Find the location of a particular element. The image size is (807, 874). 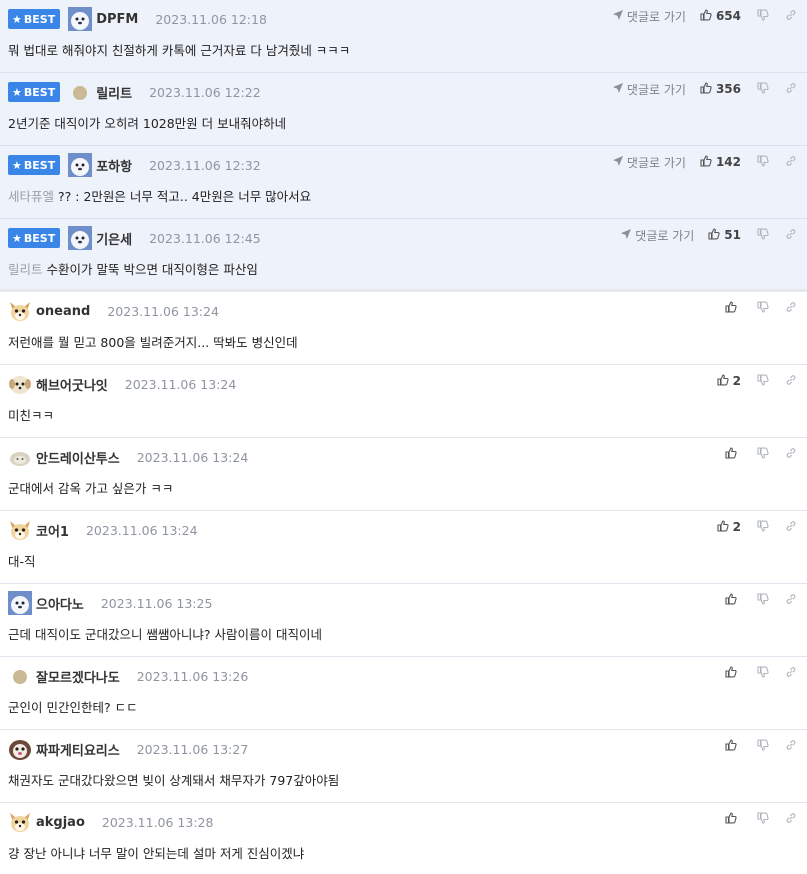

comment-meta: 잘모르겠다나도 2023.11.06 13:26 is located at coordinates (128, 676).